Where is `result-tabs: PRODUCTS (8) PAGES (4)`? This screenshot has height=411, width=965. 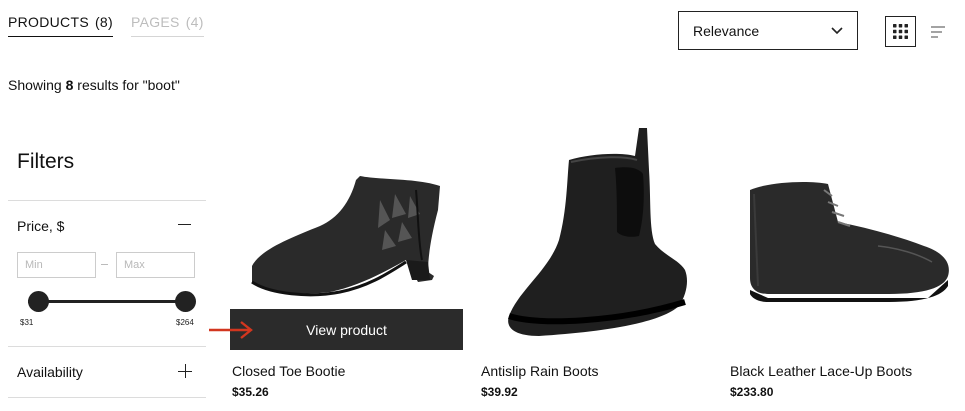
result-tabs: PRODUCTS (8) PAGES (4) is located at coordinates (106, 25).